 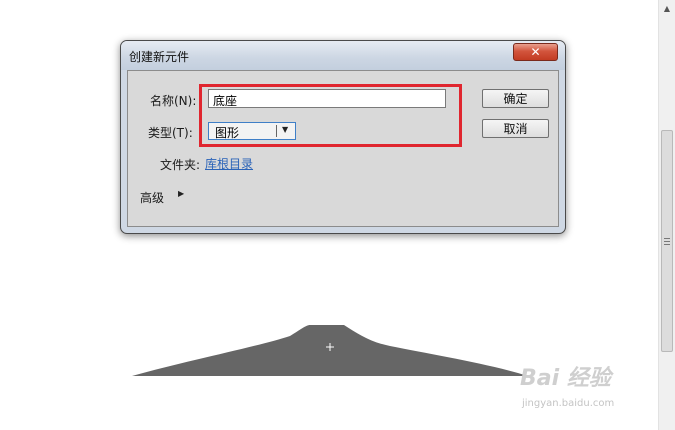 I want to click on baidu-watermark: Bai 经验 jingyan.baidu.com, so click(x=590, y=387).